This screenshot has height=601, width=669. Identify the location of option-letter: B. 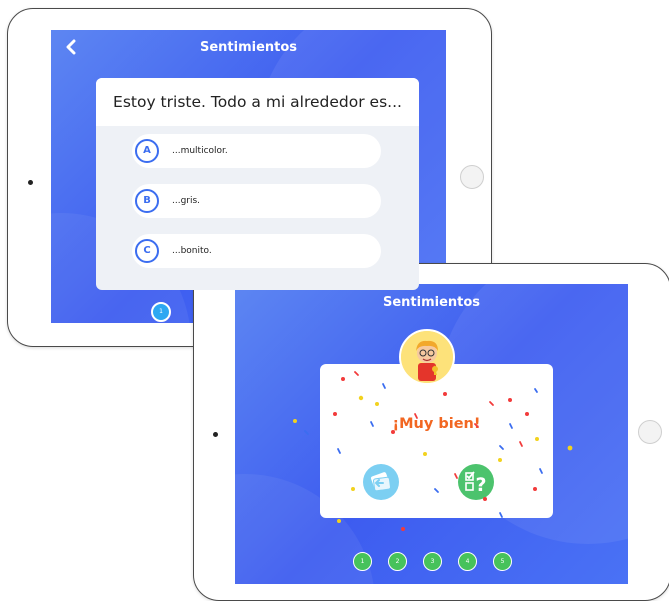
(147, 201).